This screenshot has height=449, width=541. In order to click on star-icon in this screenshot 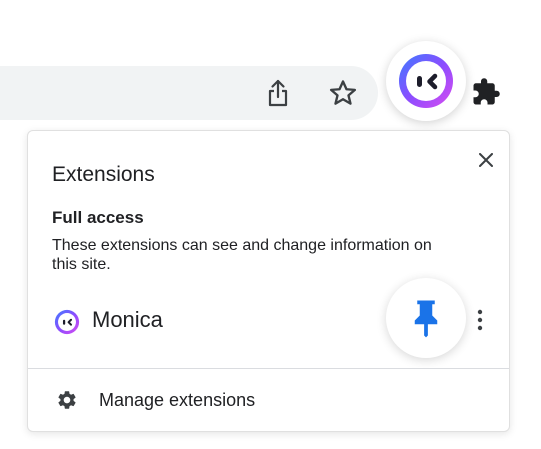, I will do `click(343, 92)`.